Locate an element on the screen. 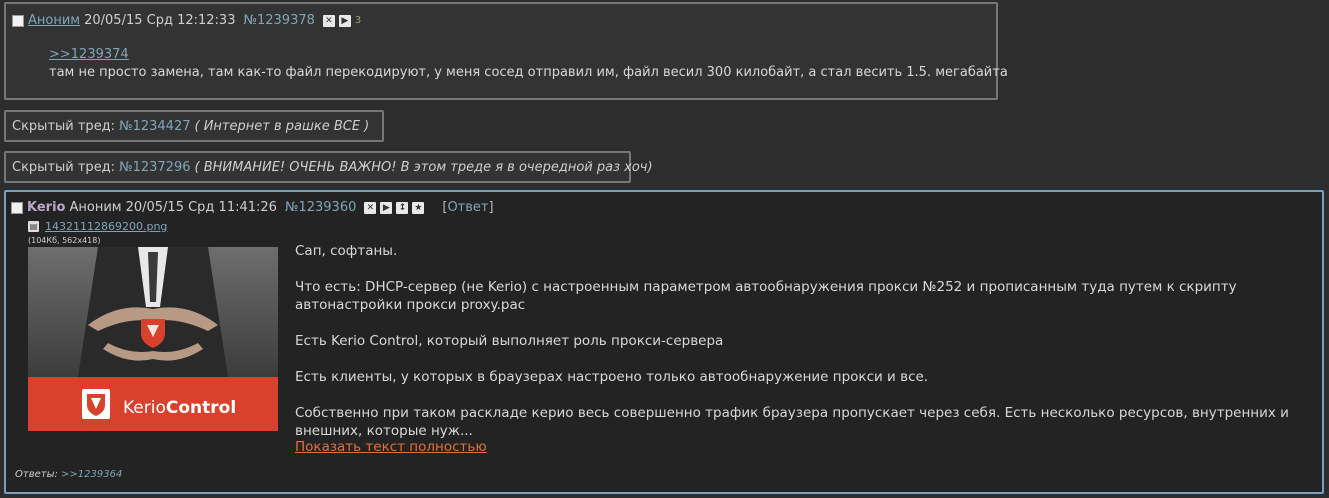  kerio-image: KerioControl is located at coordinates (153, 339).